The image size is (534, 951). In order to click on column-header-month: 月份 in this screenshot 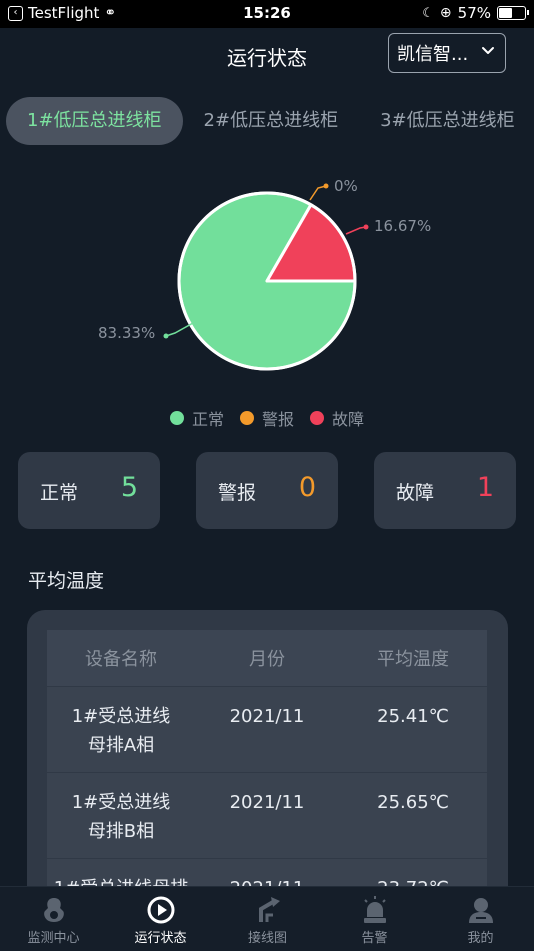, I will do `click(267, 659)`.